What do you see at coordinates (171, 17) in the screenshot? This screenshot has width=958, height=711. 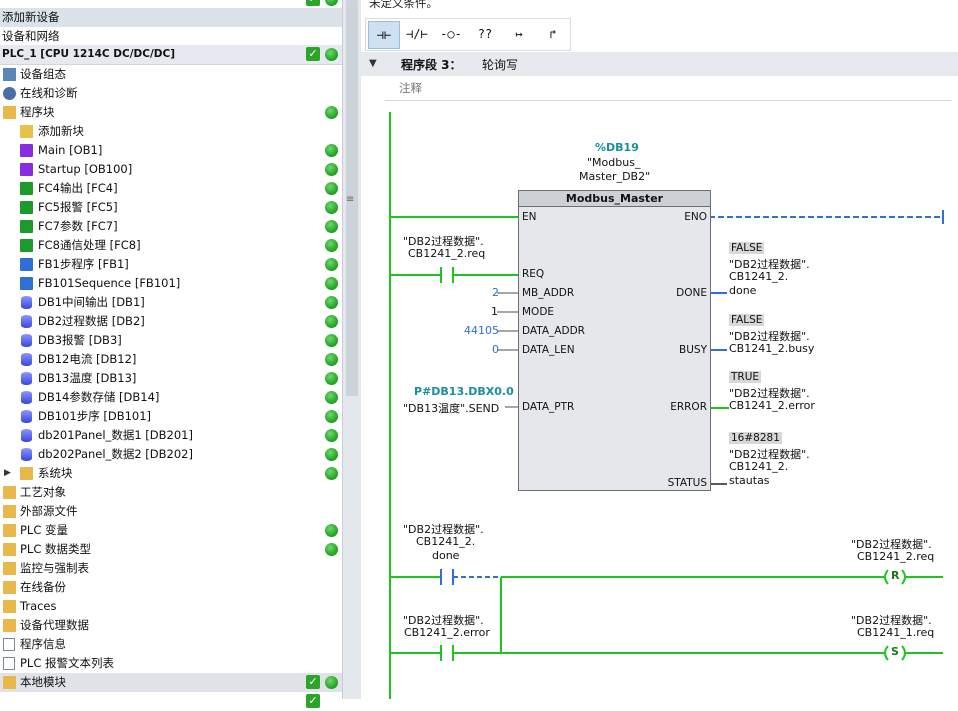 I see `tree-item-add-device: 添加新设备` at bounding box center [171, 17].